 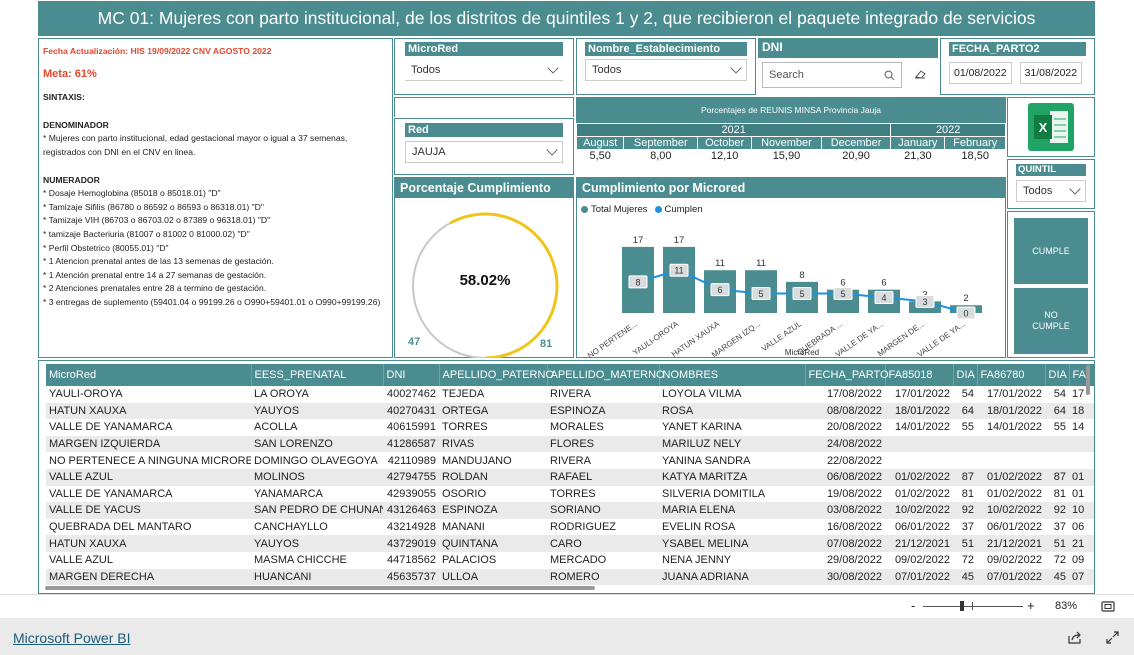 What do you see at coordinates (725, 156) in the screenshot?
I see `month-value: 12,10` at bounding box center [725, 156].